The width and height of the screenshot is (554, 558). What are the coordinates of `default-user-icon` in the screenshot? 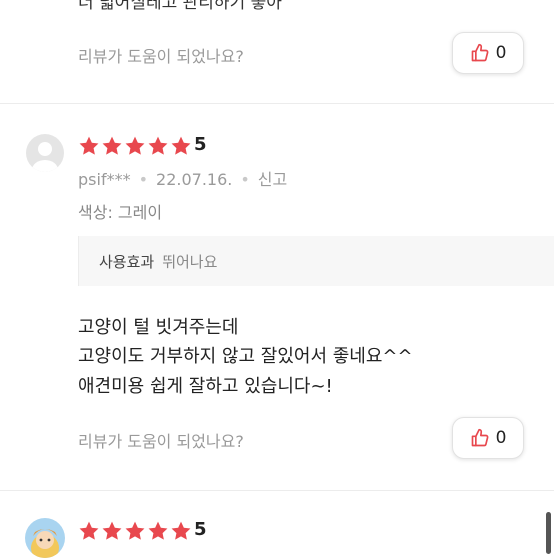 It's located at (45, 157).